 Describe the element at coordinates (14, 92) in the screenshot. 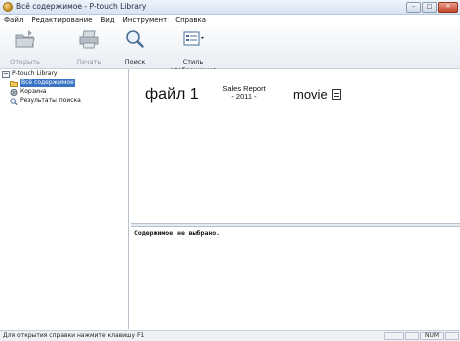

I see `trash-icon` at that location.